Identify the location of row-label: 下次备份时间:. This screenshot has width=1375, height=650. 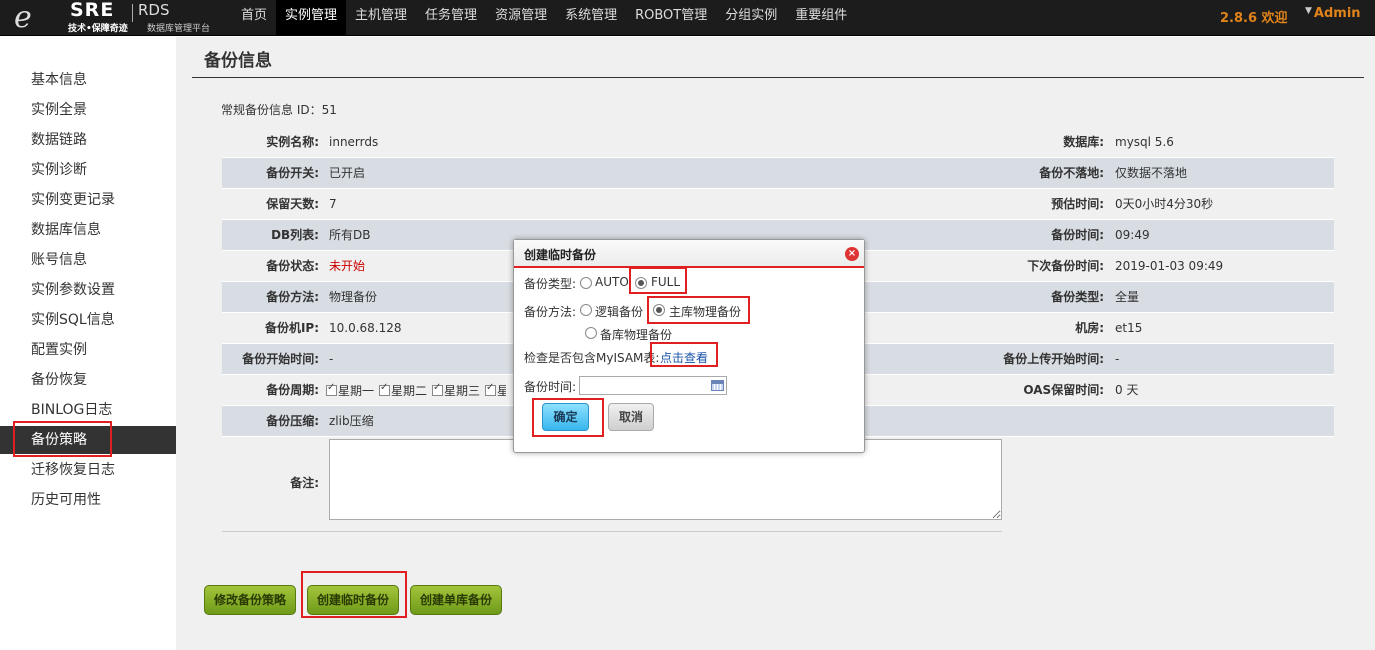
(1065, 266).